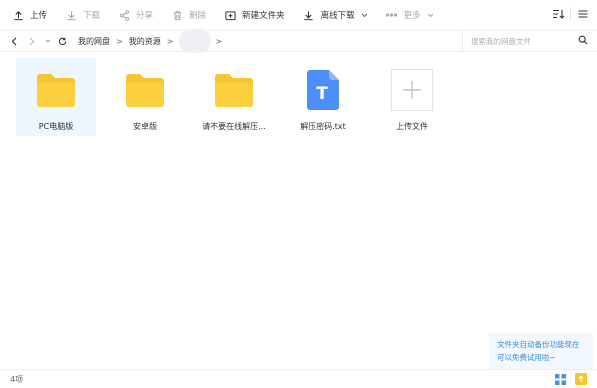 This screenshot has height=388, width=597. What do you see at coordinates (412, 126) in the screenshot?
I see `file-name: 上传文件` at bounding box center [412, 126].